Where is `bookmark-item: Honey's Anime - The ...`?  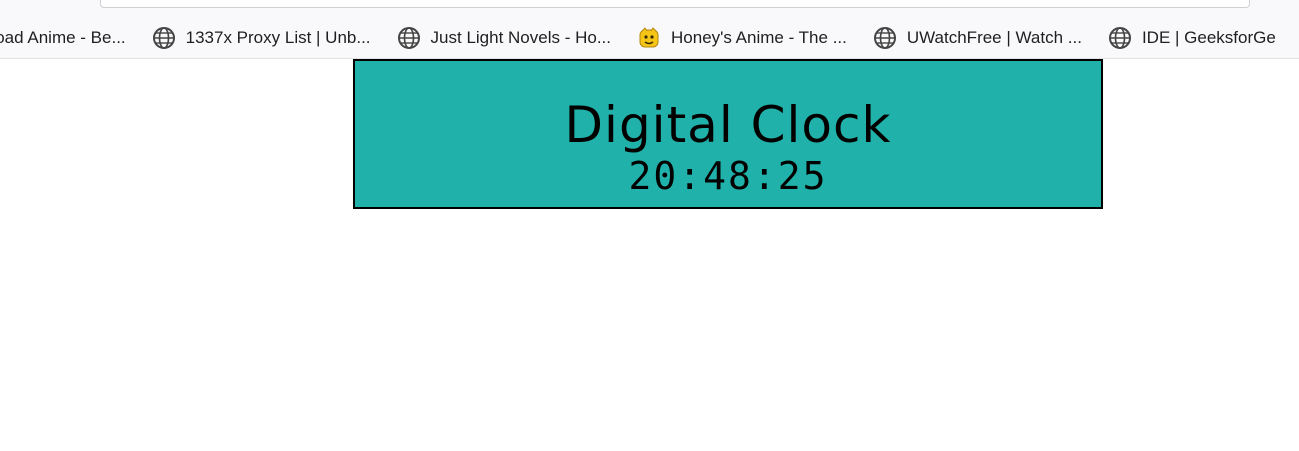
bookmark-item: Honey's Anime - The ... is located at coordinates (742, 38).